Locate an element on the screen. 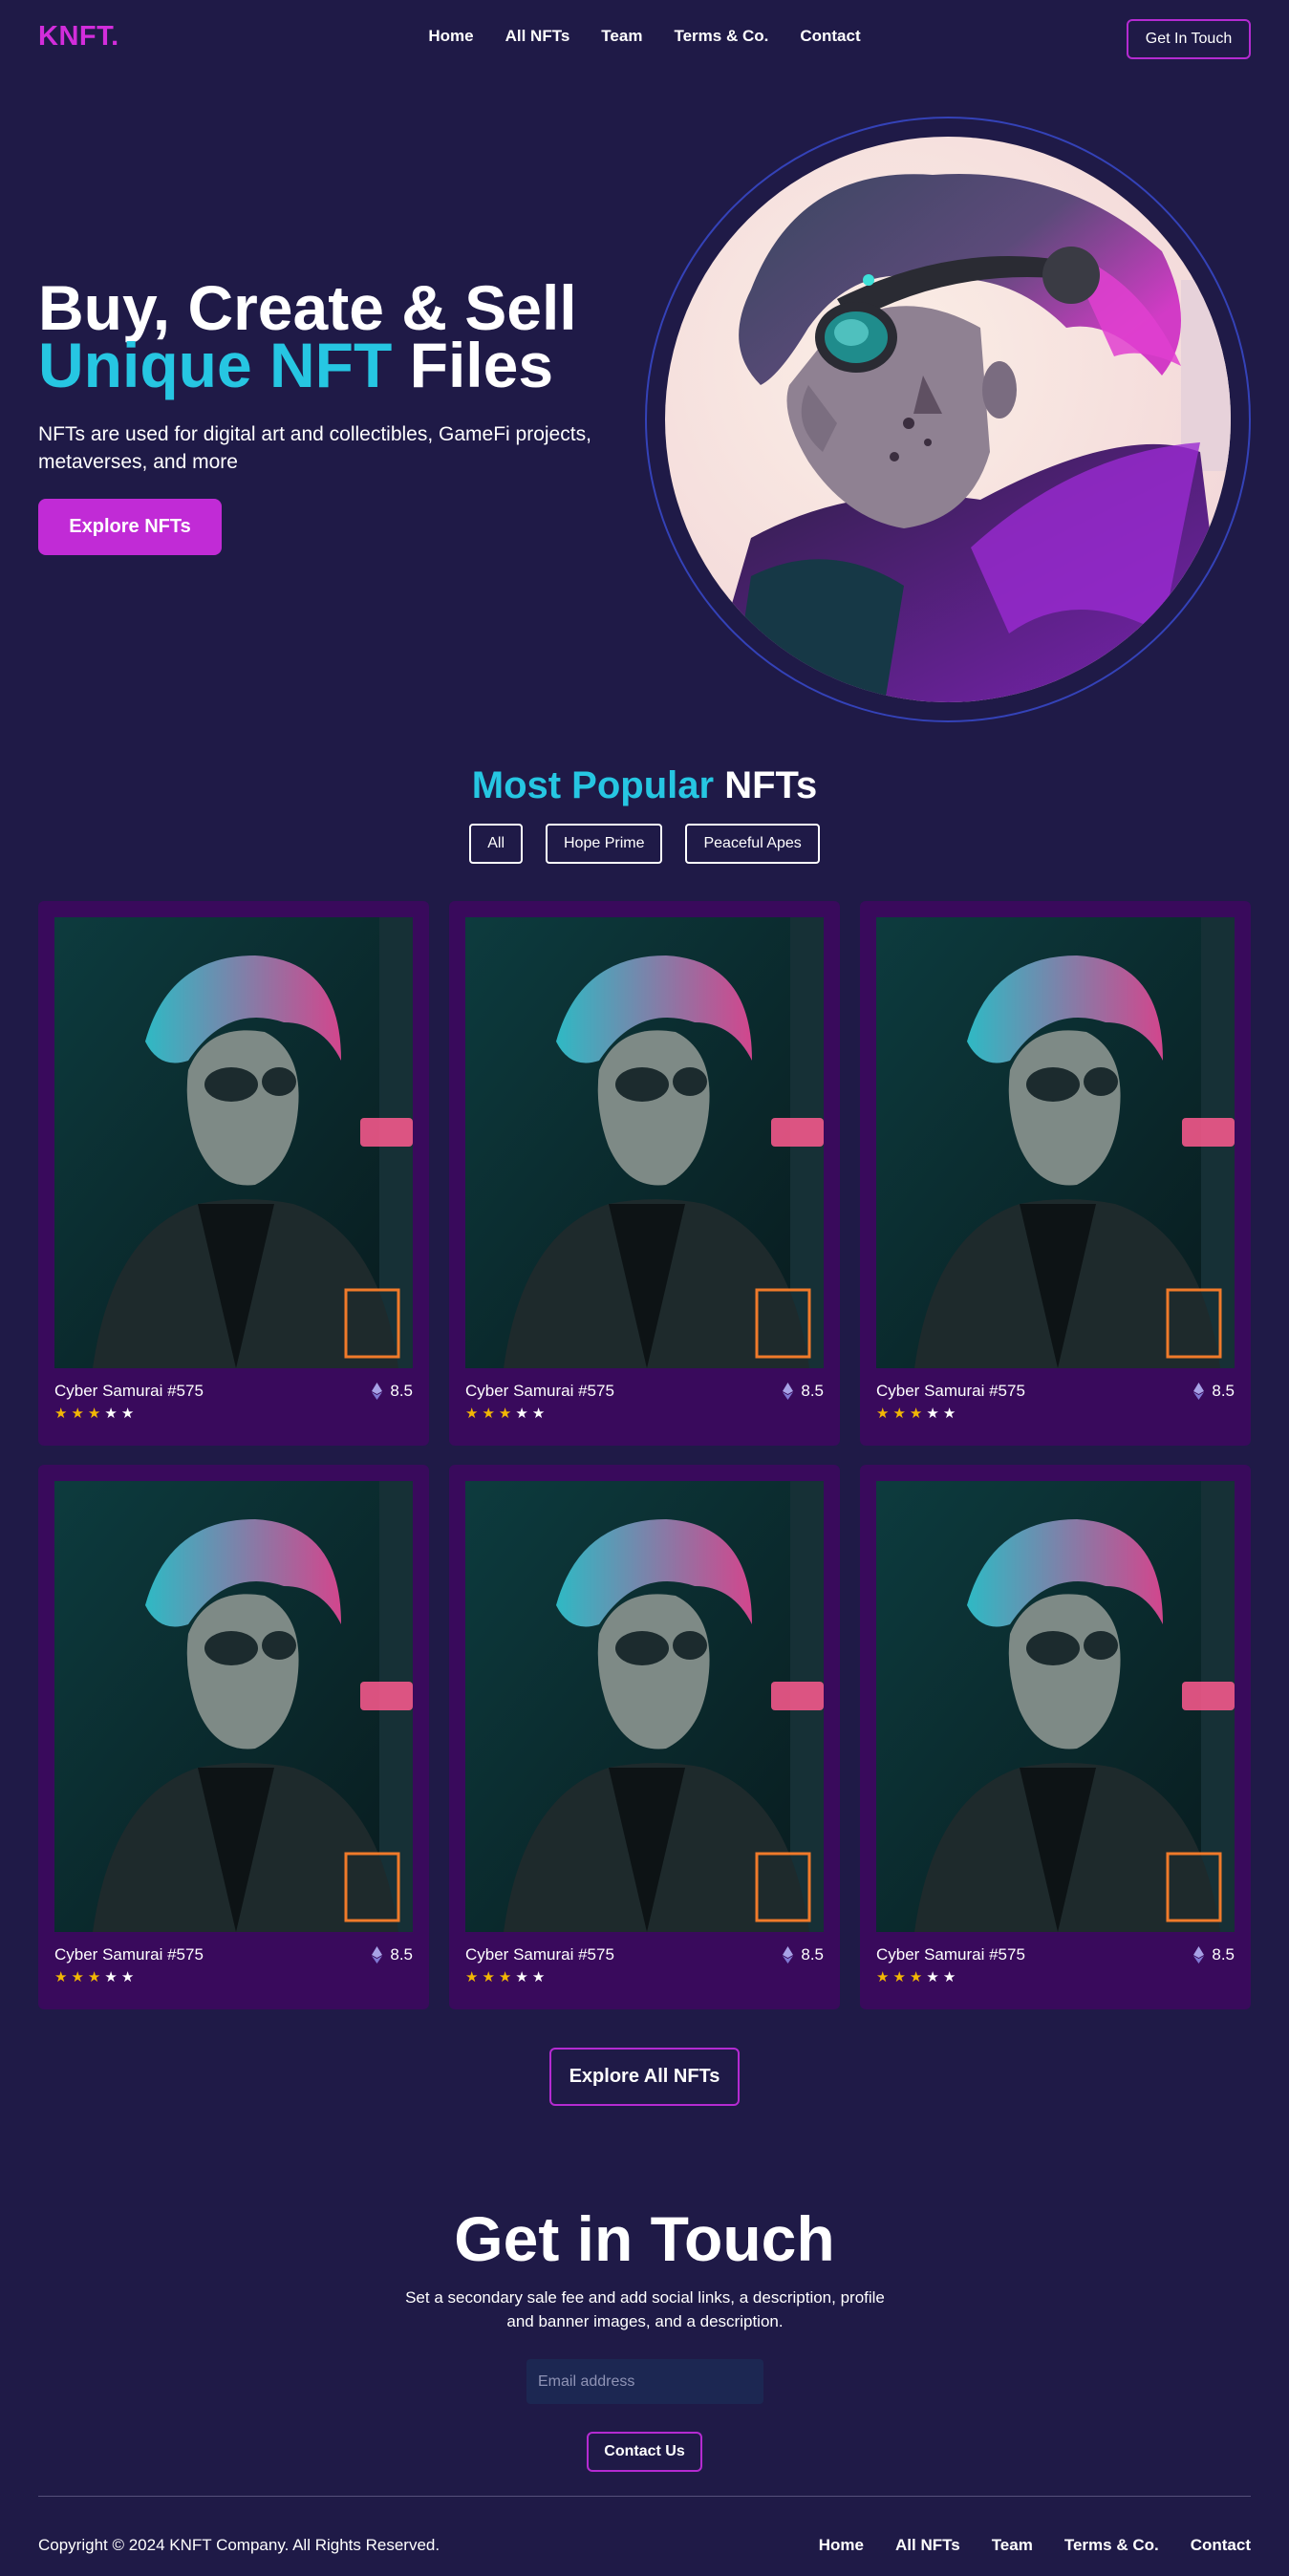 The image size is (1289, 2576). nav-link-contact: Contact is located at coordinates (830, 36).